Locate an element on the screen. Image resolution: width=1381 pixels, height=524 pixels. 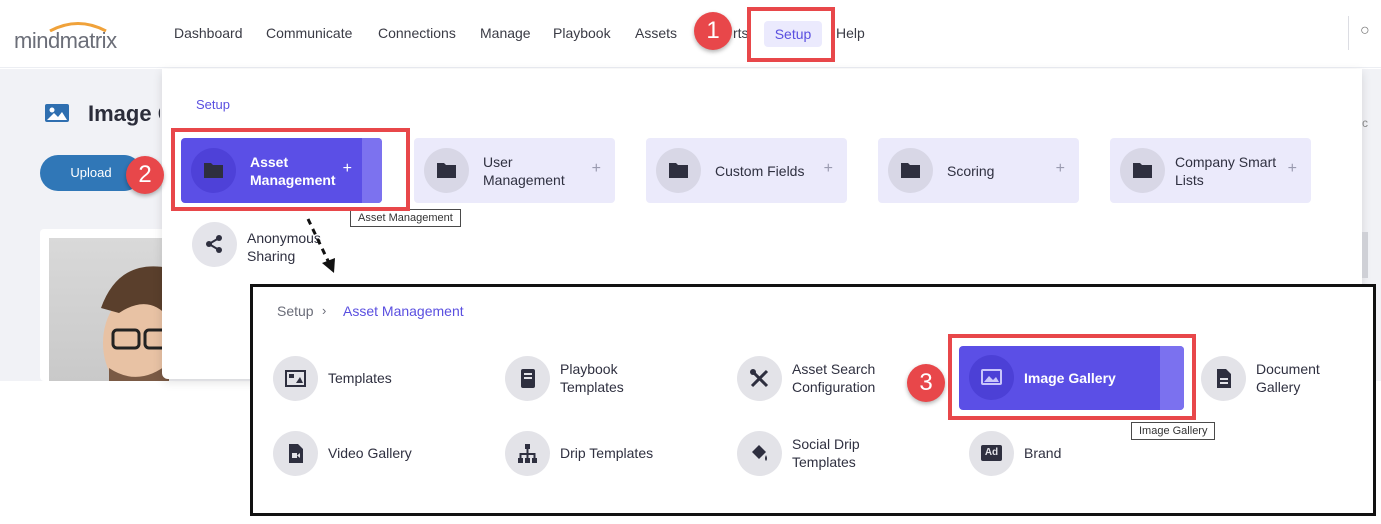
tile-label: Company Smart Lists is located at coordinates (1226, 171).